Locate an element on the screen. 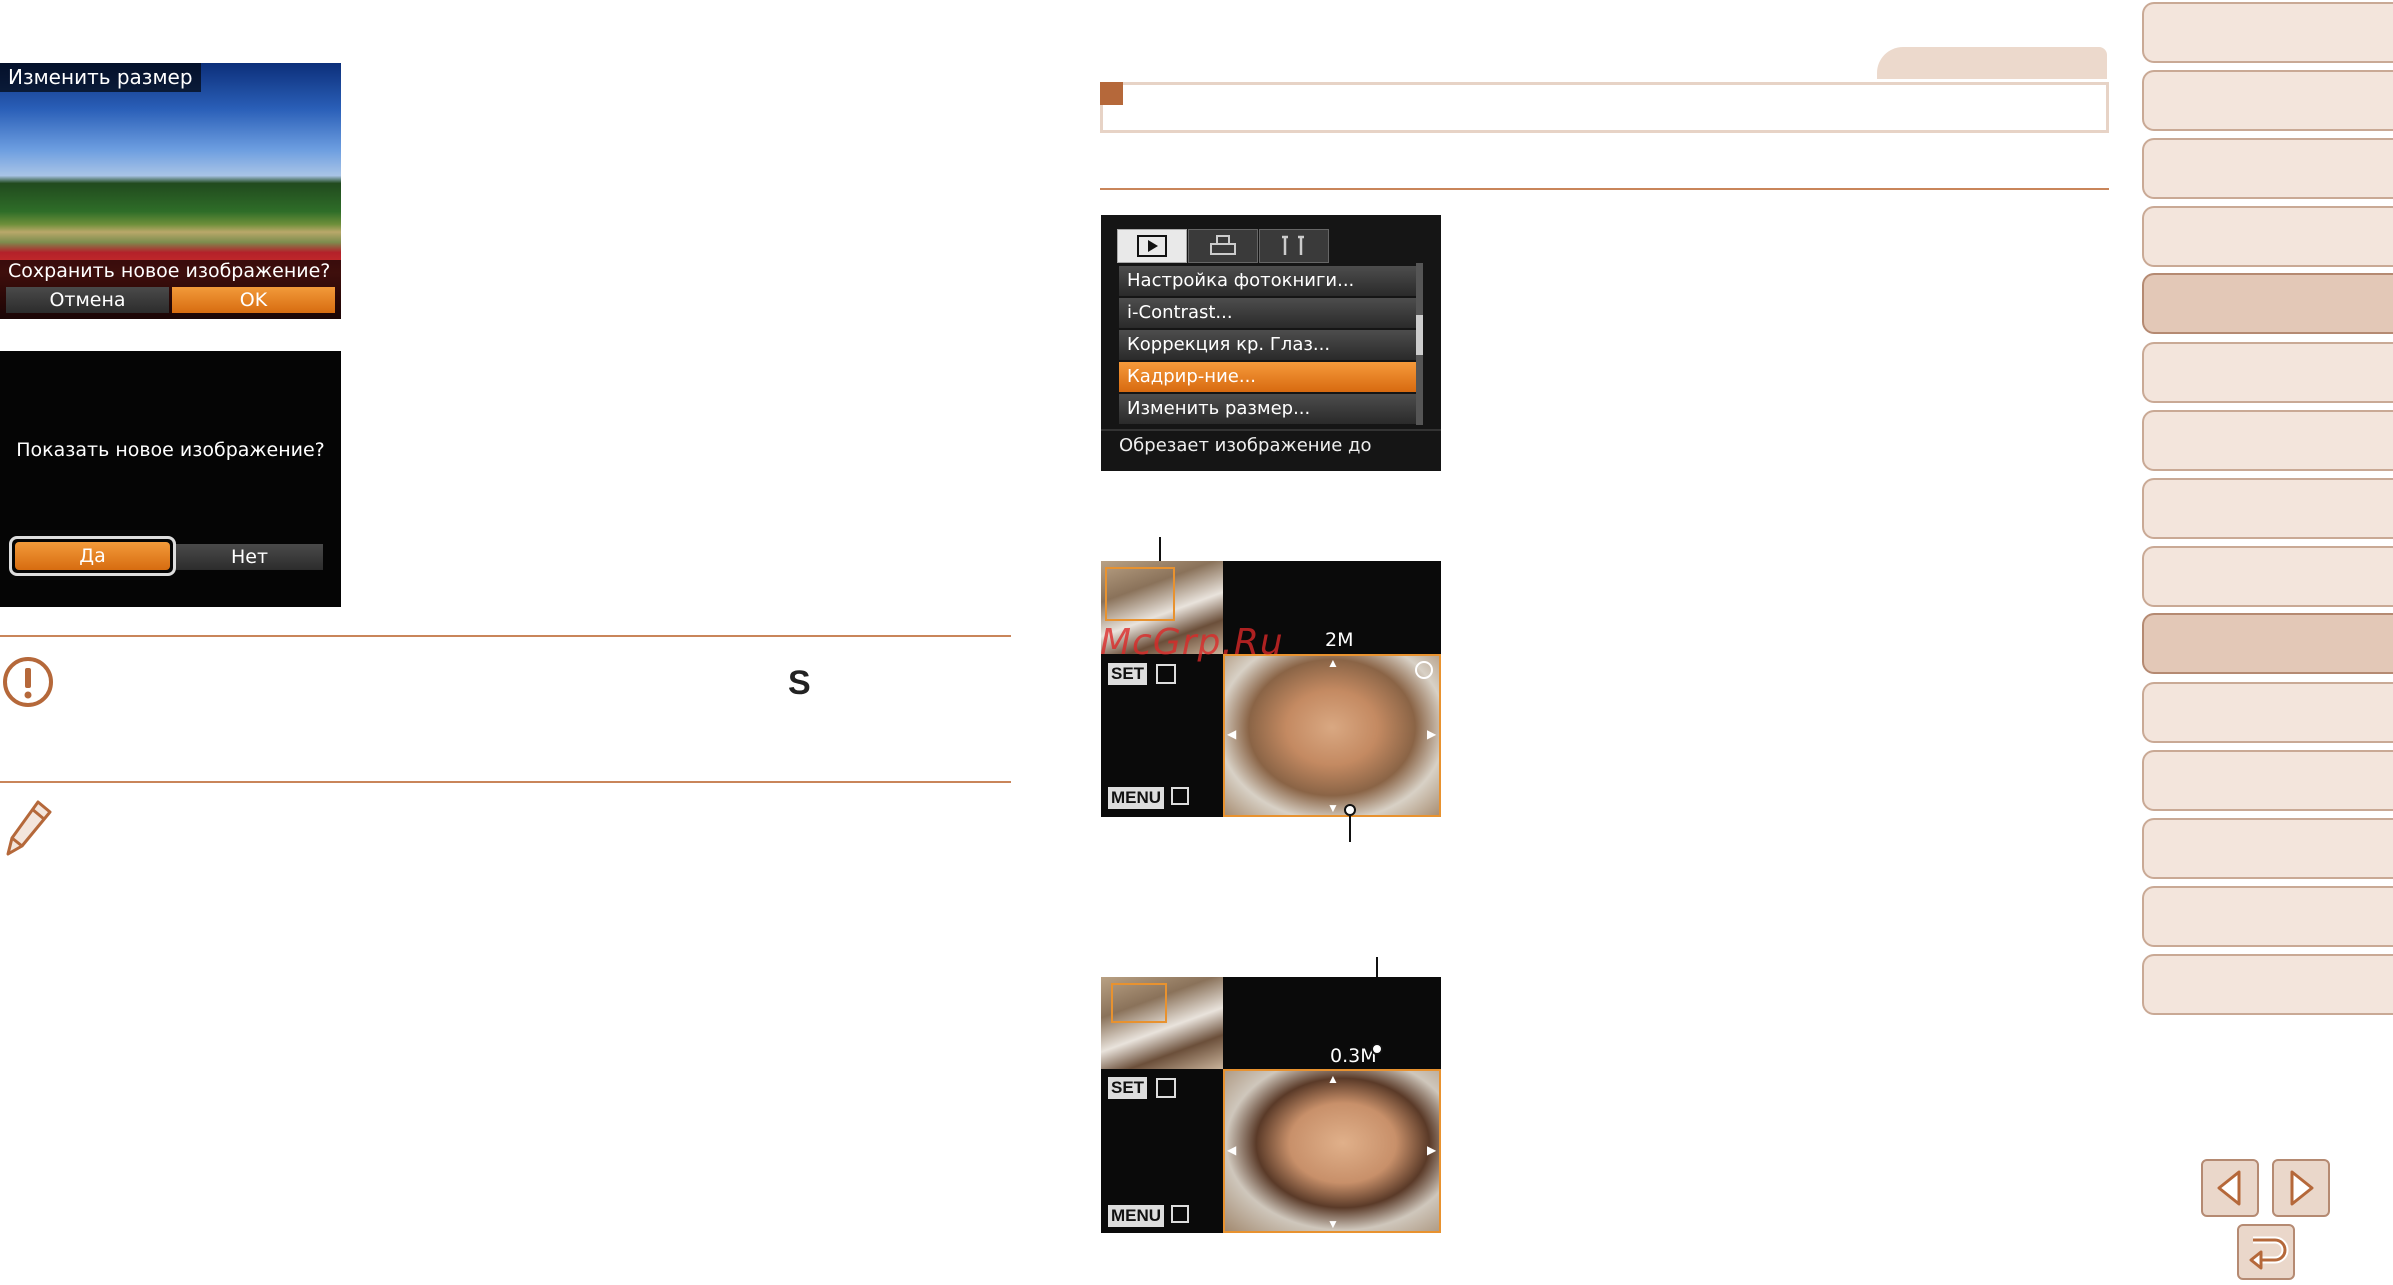  down-arrow-icon-2: ▼ is located at coordinates (1333, 1224).